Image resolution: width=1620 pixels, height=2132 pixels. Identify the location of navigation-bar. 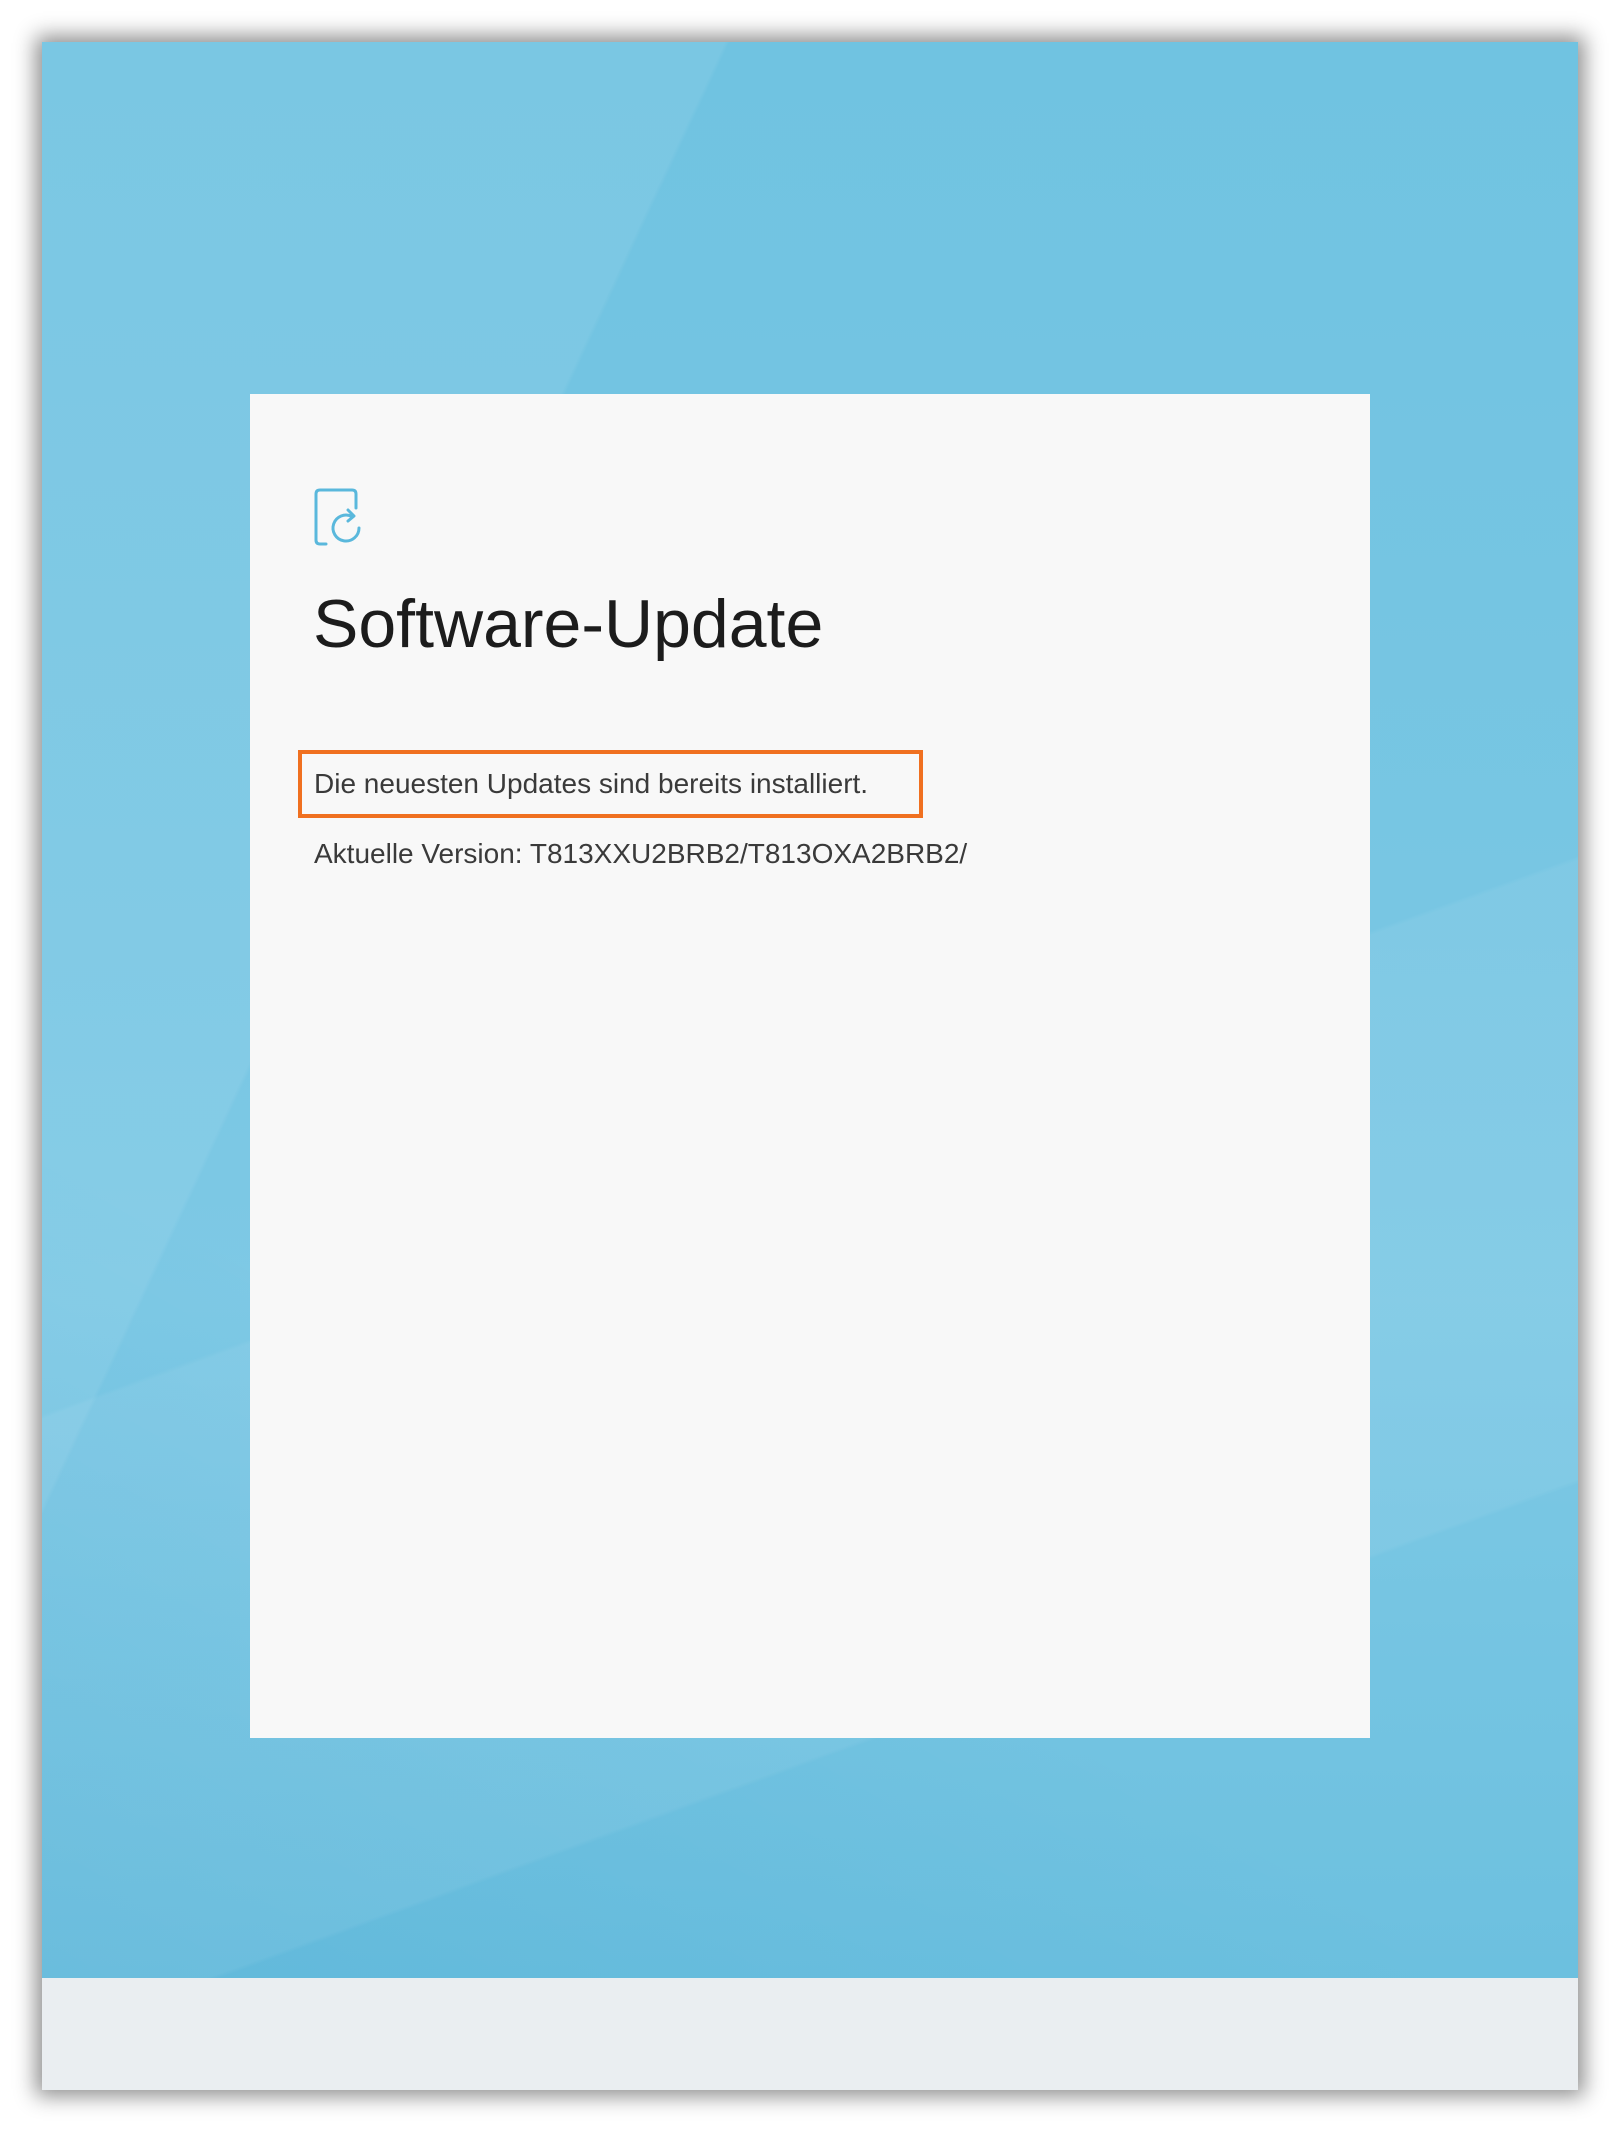
(810, 2034).